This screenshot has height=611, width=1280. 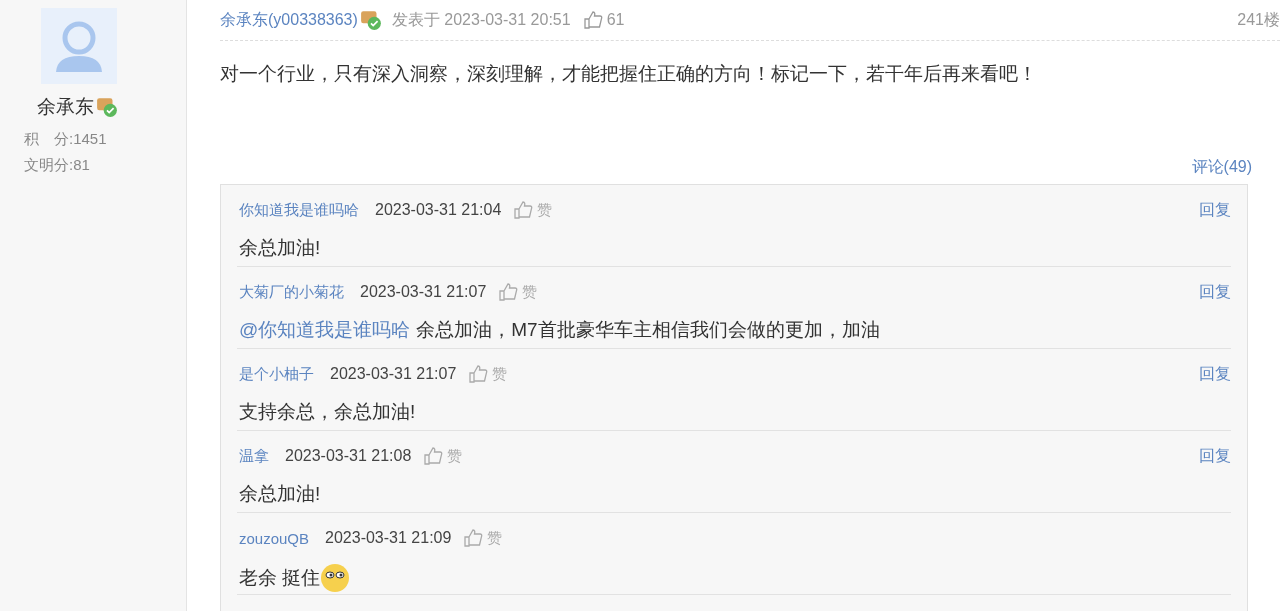 What do you see at coordinates (299, 210) in the screenshot?
I see `comment-user: 你知道我是谁吗哈` at bounding box center [299, 210].